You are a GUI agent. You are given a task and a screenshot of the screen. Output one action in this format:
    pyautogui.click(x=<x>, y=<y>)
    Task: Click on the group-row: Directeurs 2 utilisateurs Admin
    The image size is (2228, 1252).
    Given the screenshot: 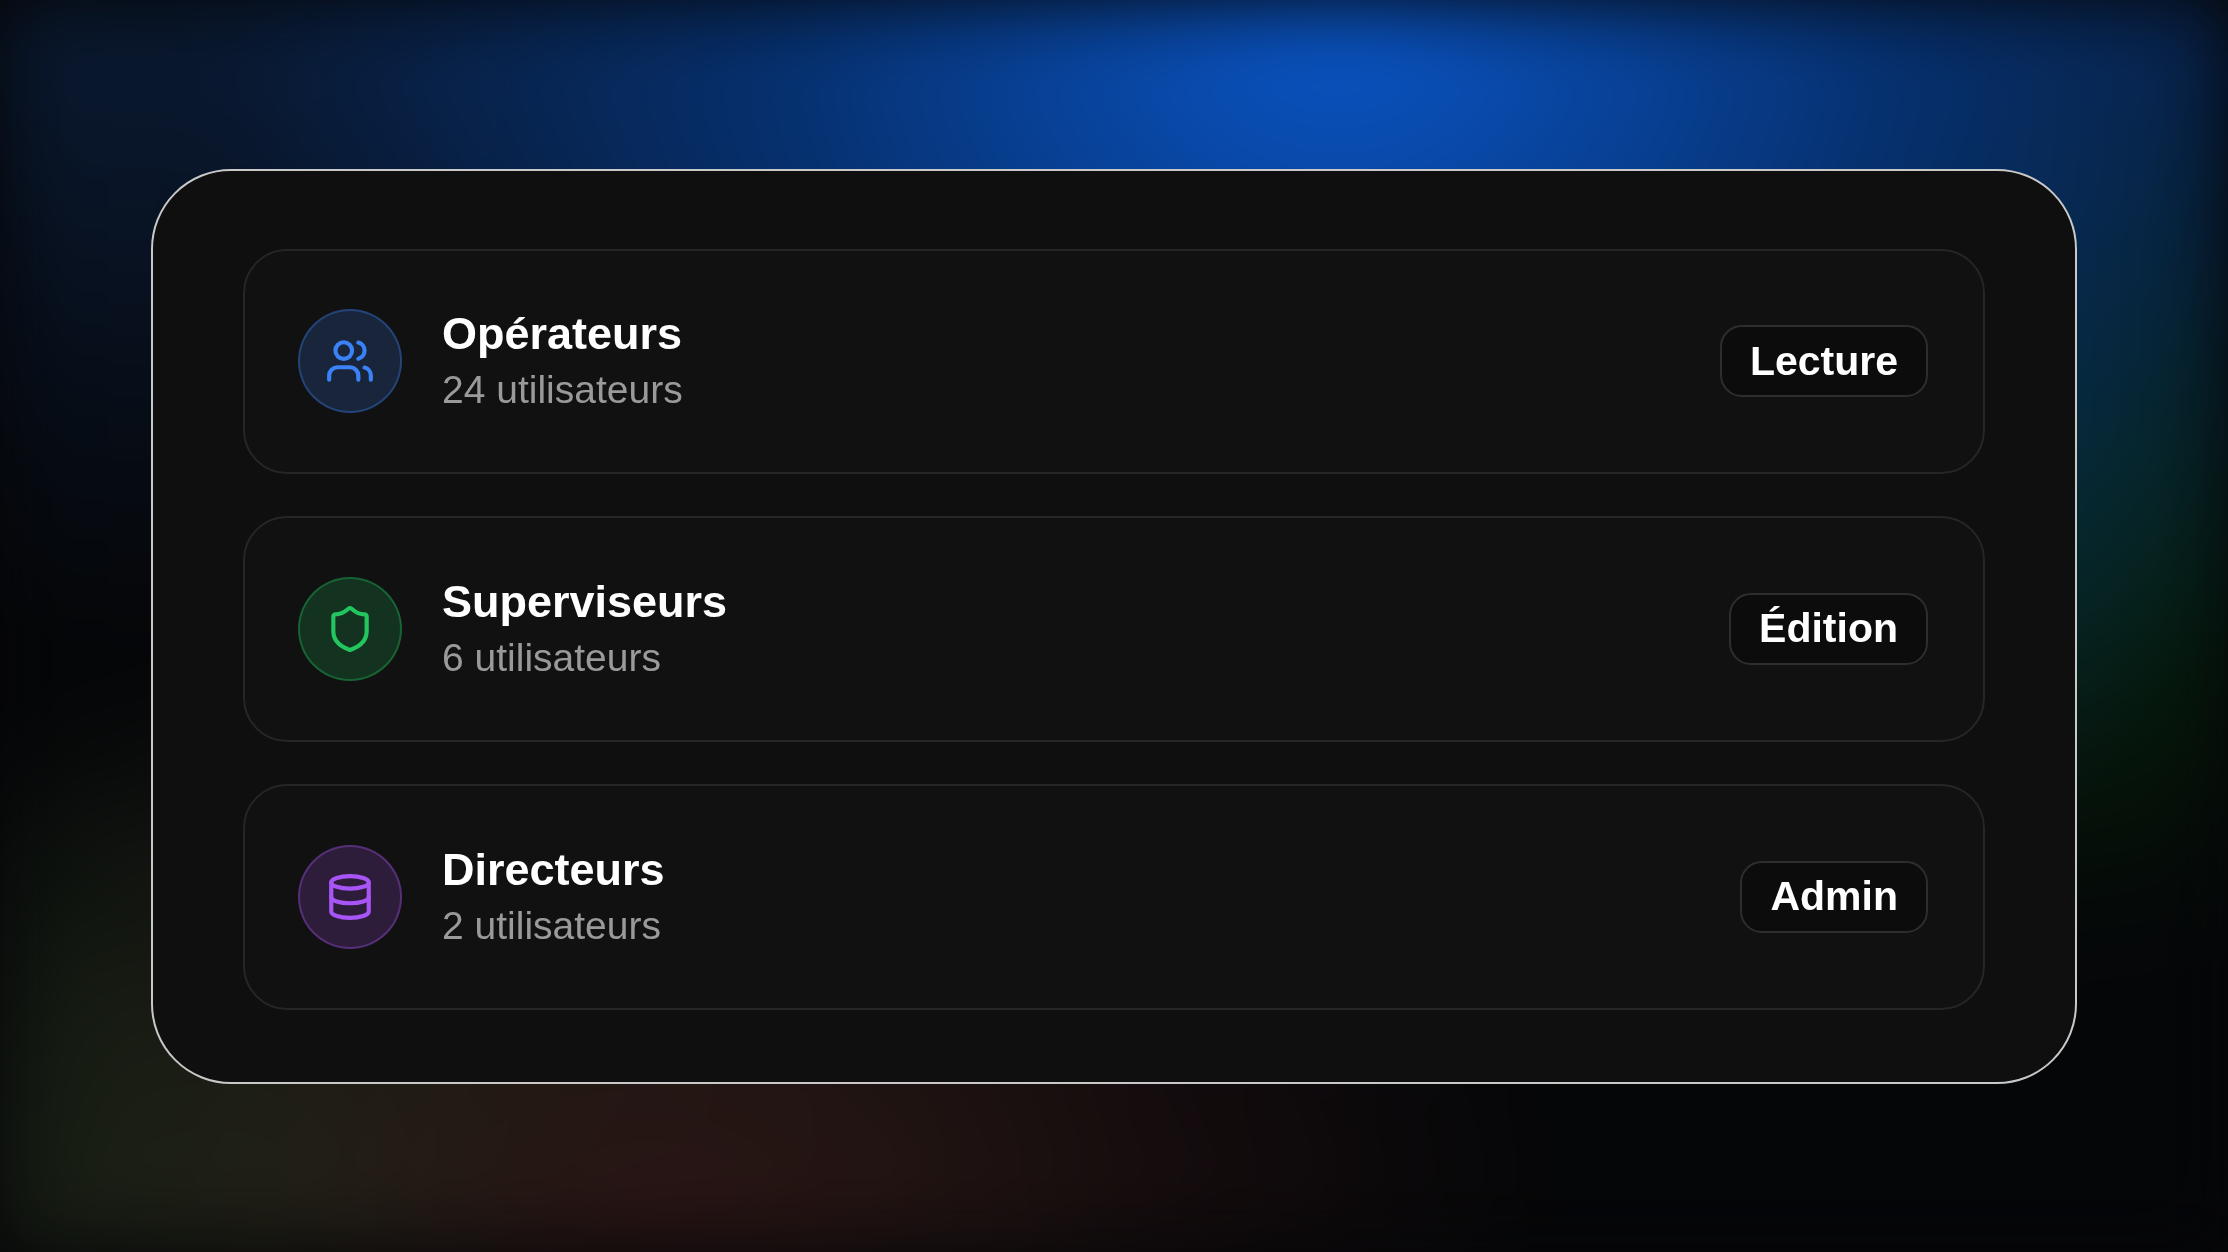 What is the action you would take?
    pyautogui.click(x=1114, y=896)
    